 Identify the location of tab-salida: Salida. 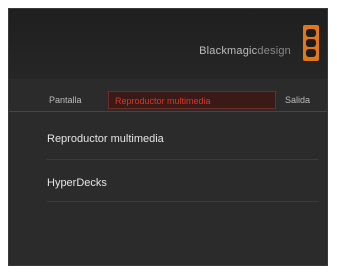
(305, 100).